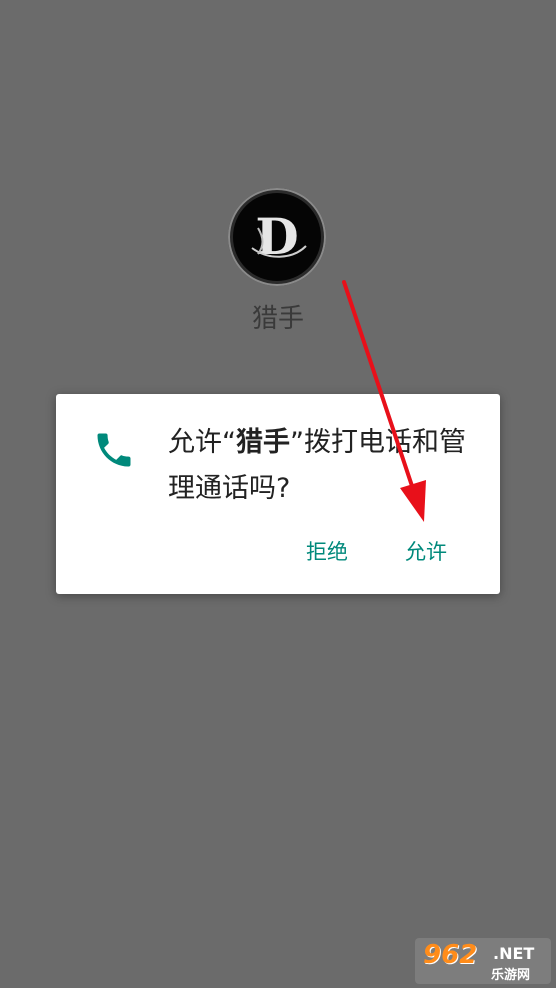 Image resolution: width=556 pixels, height=988 pixels. I want to click on app-logo-icon: D, so click(277, 237).